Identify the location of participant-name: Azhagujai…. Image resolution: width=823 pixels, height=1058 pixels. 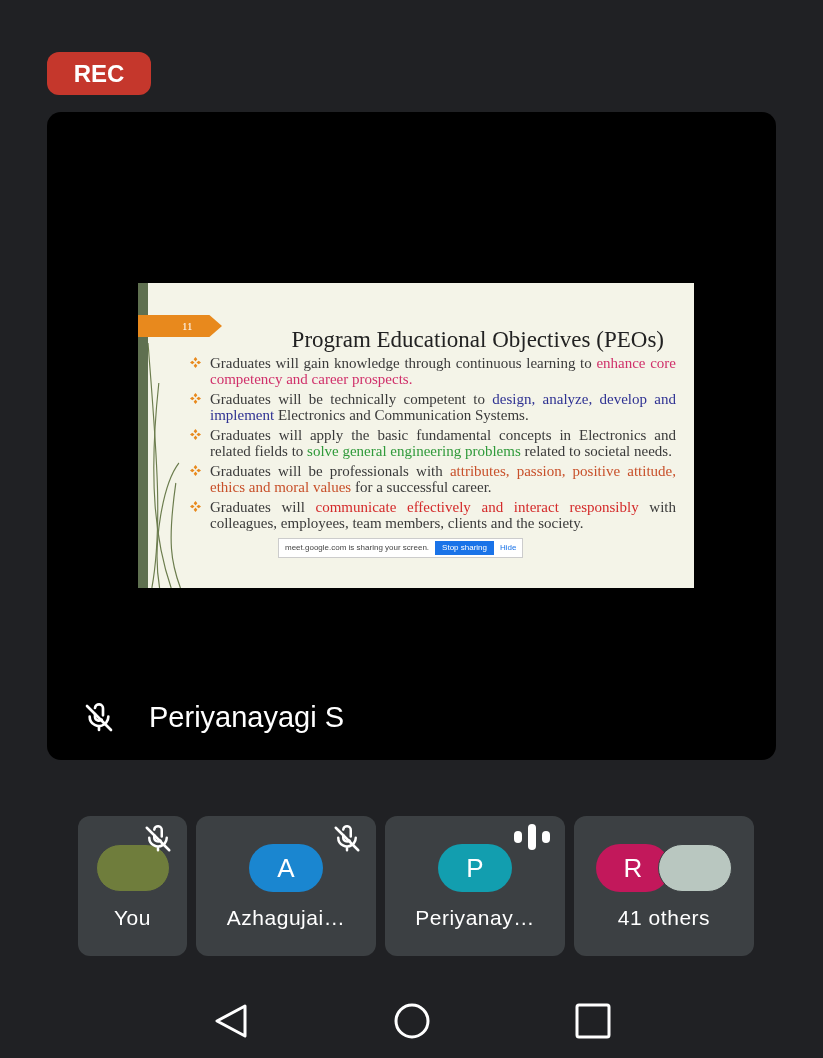
(286, 918).